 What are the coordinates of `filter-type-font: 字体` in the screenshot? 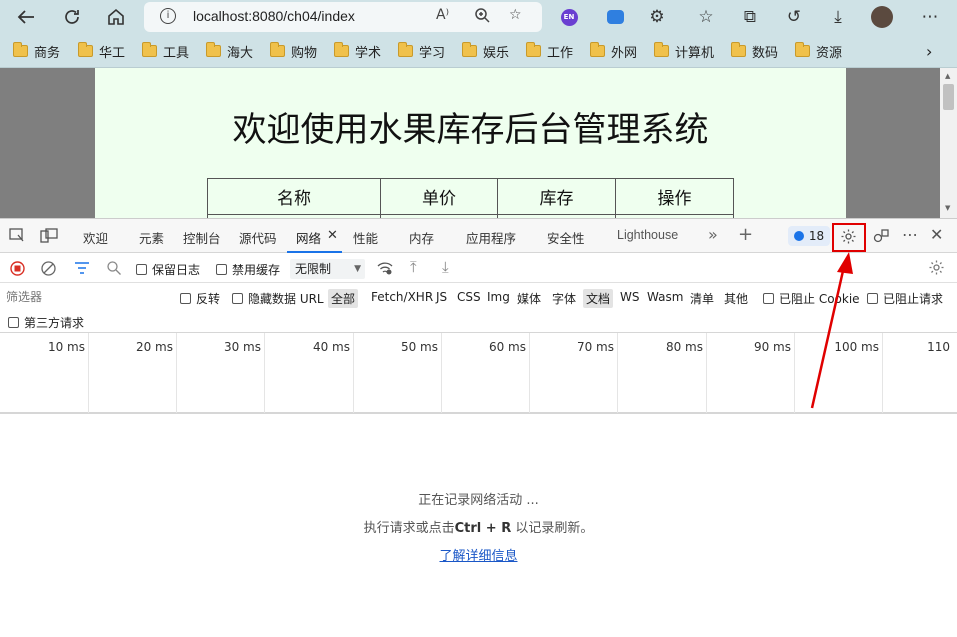 It's located at (564, 298).